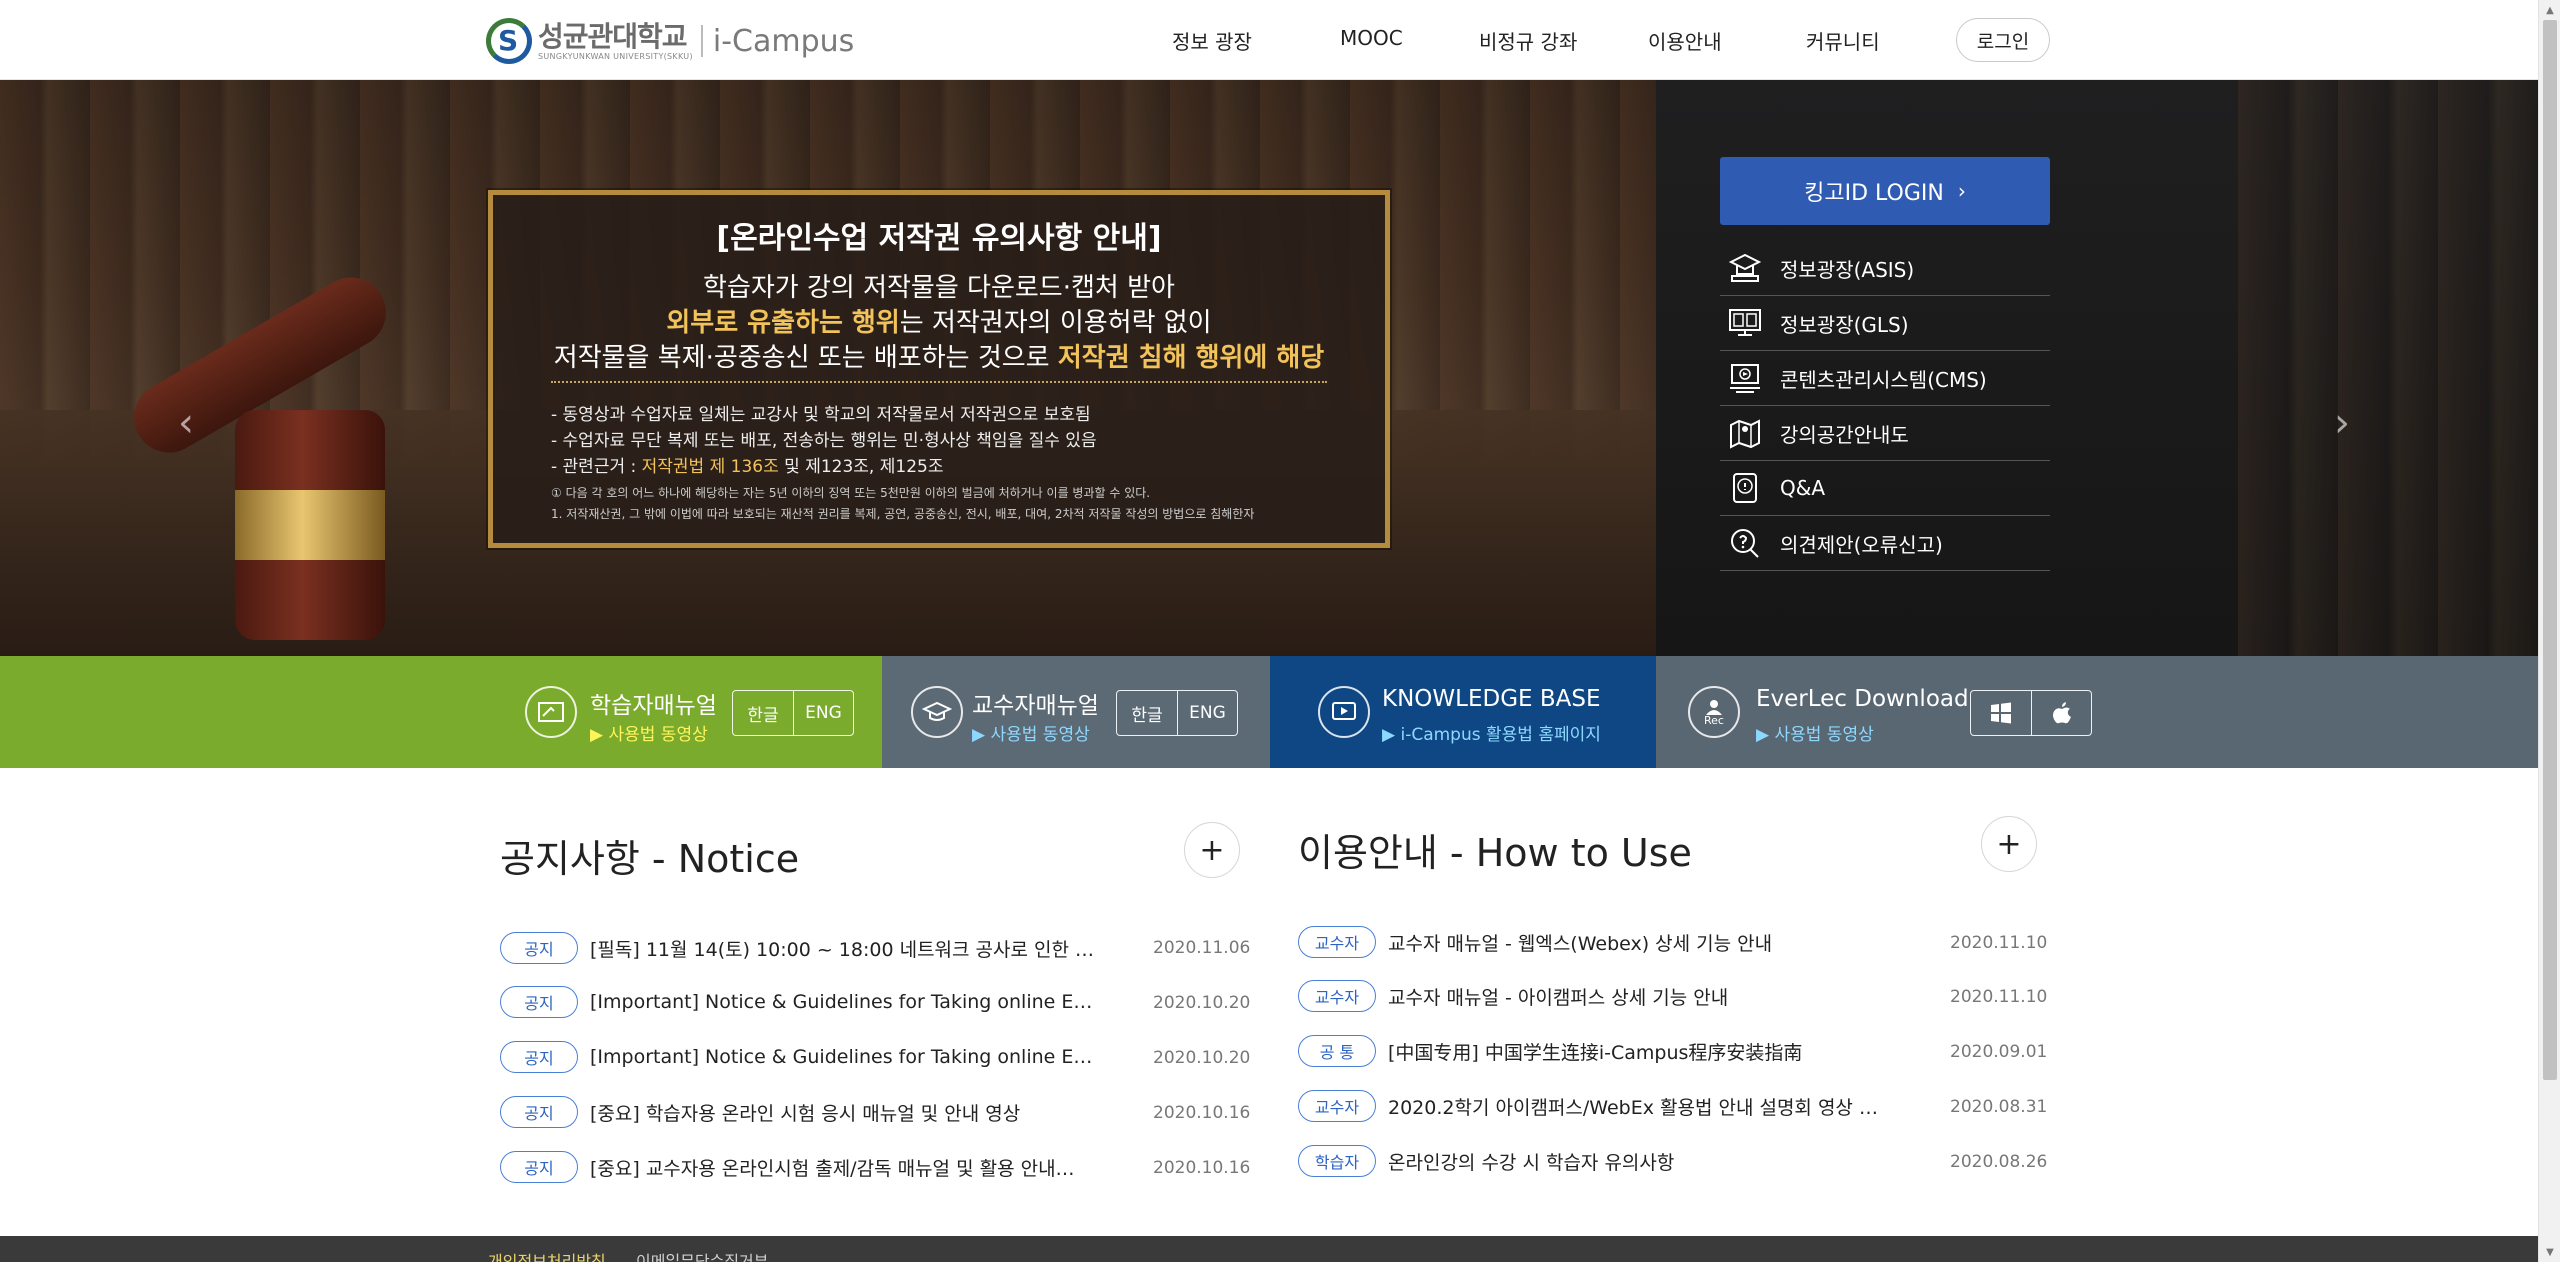  Describe the element at coordinates (2009, 844) in the screenshot. I see `howto-more-button: +` at that location.